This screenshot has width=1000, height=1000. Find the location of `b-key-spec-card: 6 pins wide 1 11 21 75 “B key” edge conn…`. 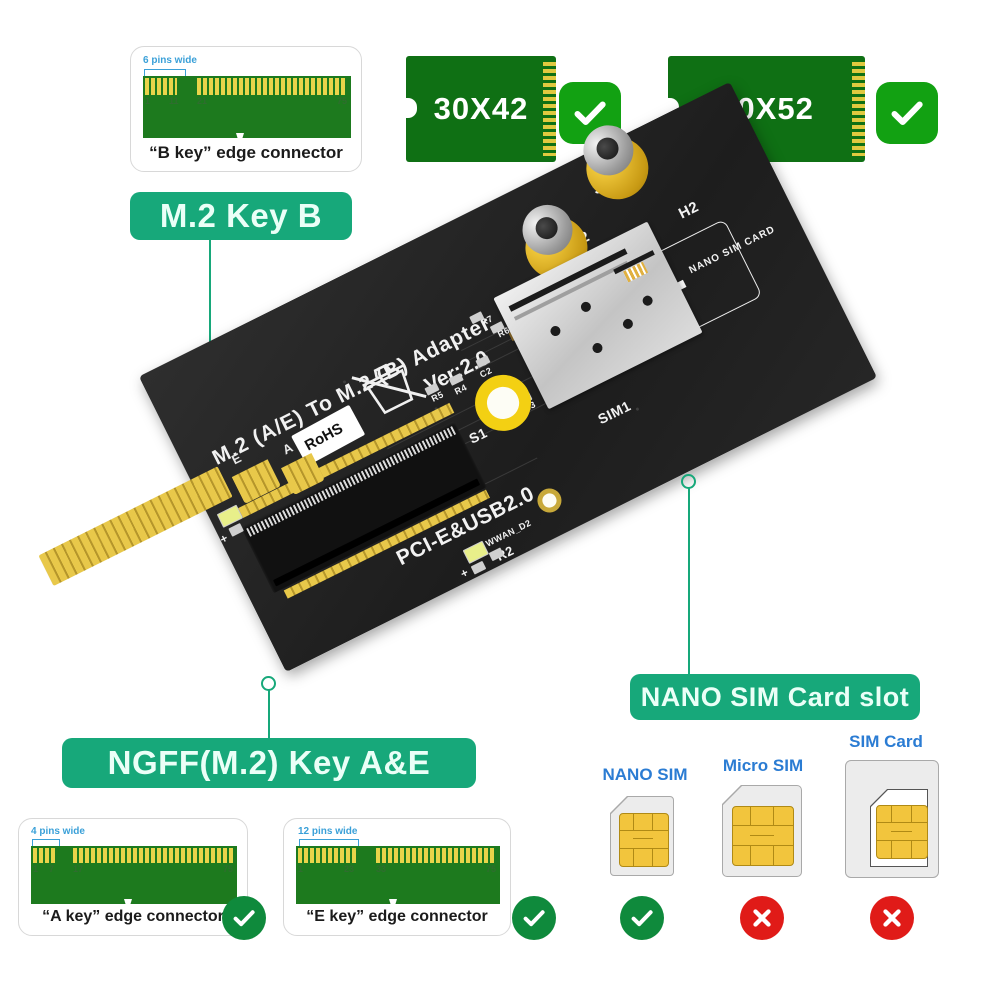

b-key-spec-card: 6 pins wide 1 11 21 75 “B key” edge conn… is located at coordinates (246, 109).